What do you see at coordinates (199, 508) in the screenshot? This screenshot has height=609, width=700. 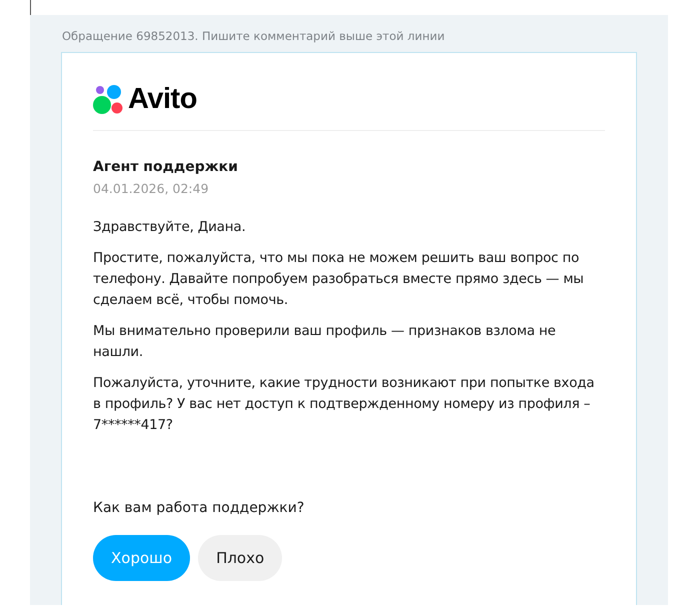 I see `rating-question: Как вам работа поддержки?` at bounding box center [199, 508].